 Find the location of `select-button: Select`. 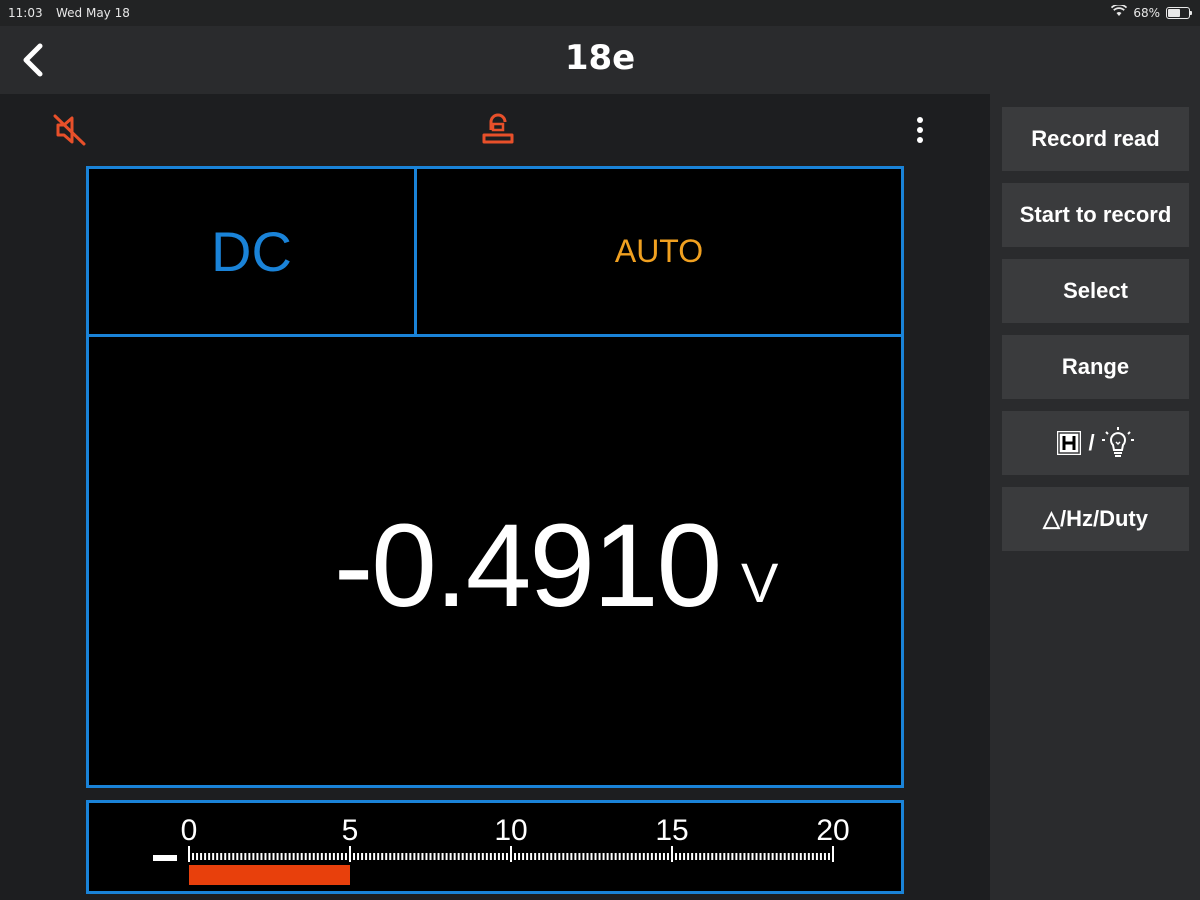

select-button: Select is located at coordinates (1095, 291).